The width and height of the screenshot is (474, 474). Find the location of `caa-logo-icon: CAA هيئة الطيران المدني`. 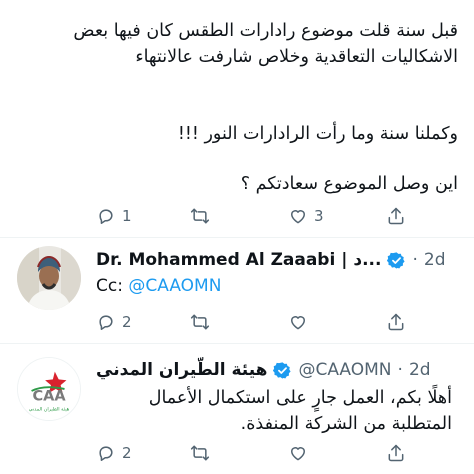

caa-logo-icon: CAA هيئة الطيران المدني is located at coordinates (49, 389).